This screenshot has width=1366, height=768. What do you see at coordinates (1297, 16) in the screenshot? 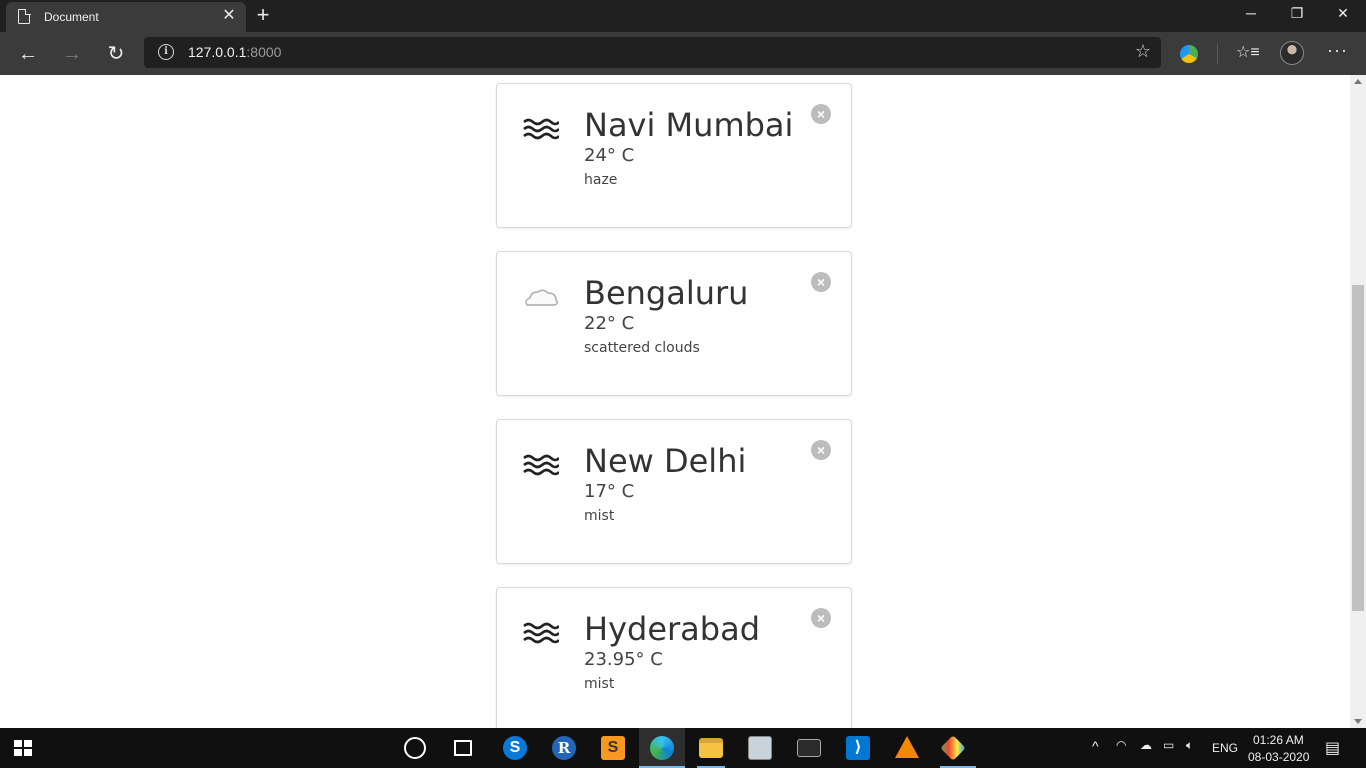
I see `restore-button: ❐` at bounding box center [1297, 16].